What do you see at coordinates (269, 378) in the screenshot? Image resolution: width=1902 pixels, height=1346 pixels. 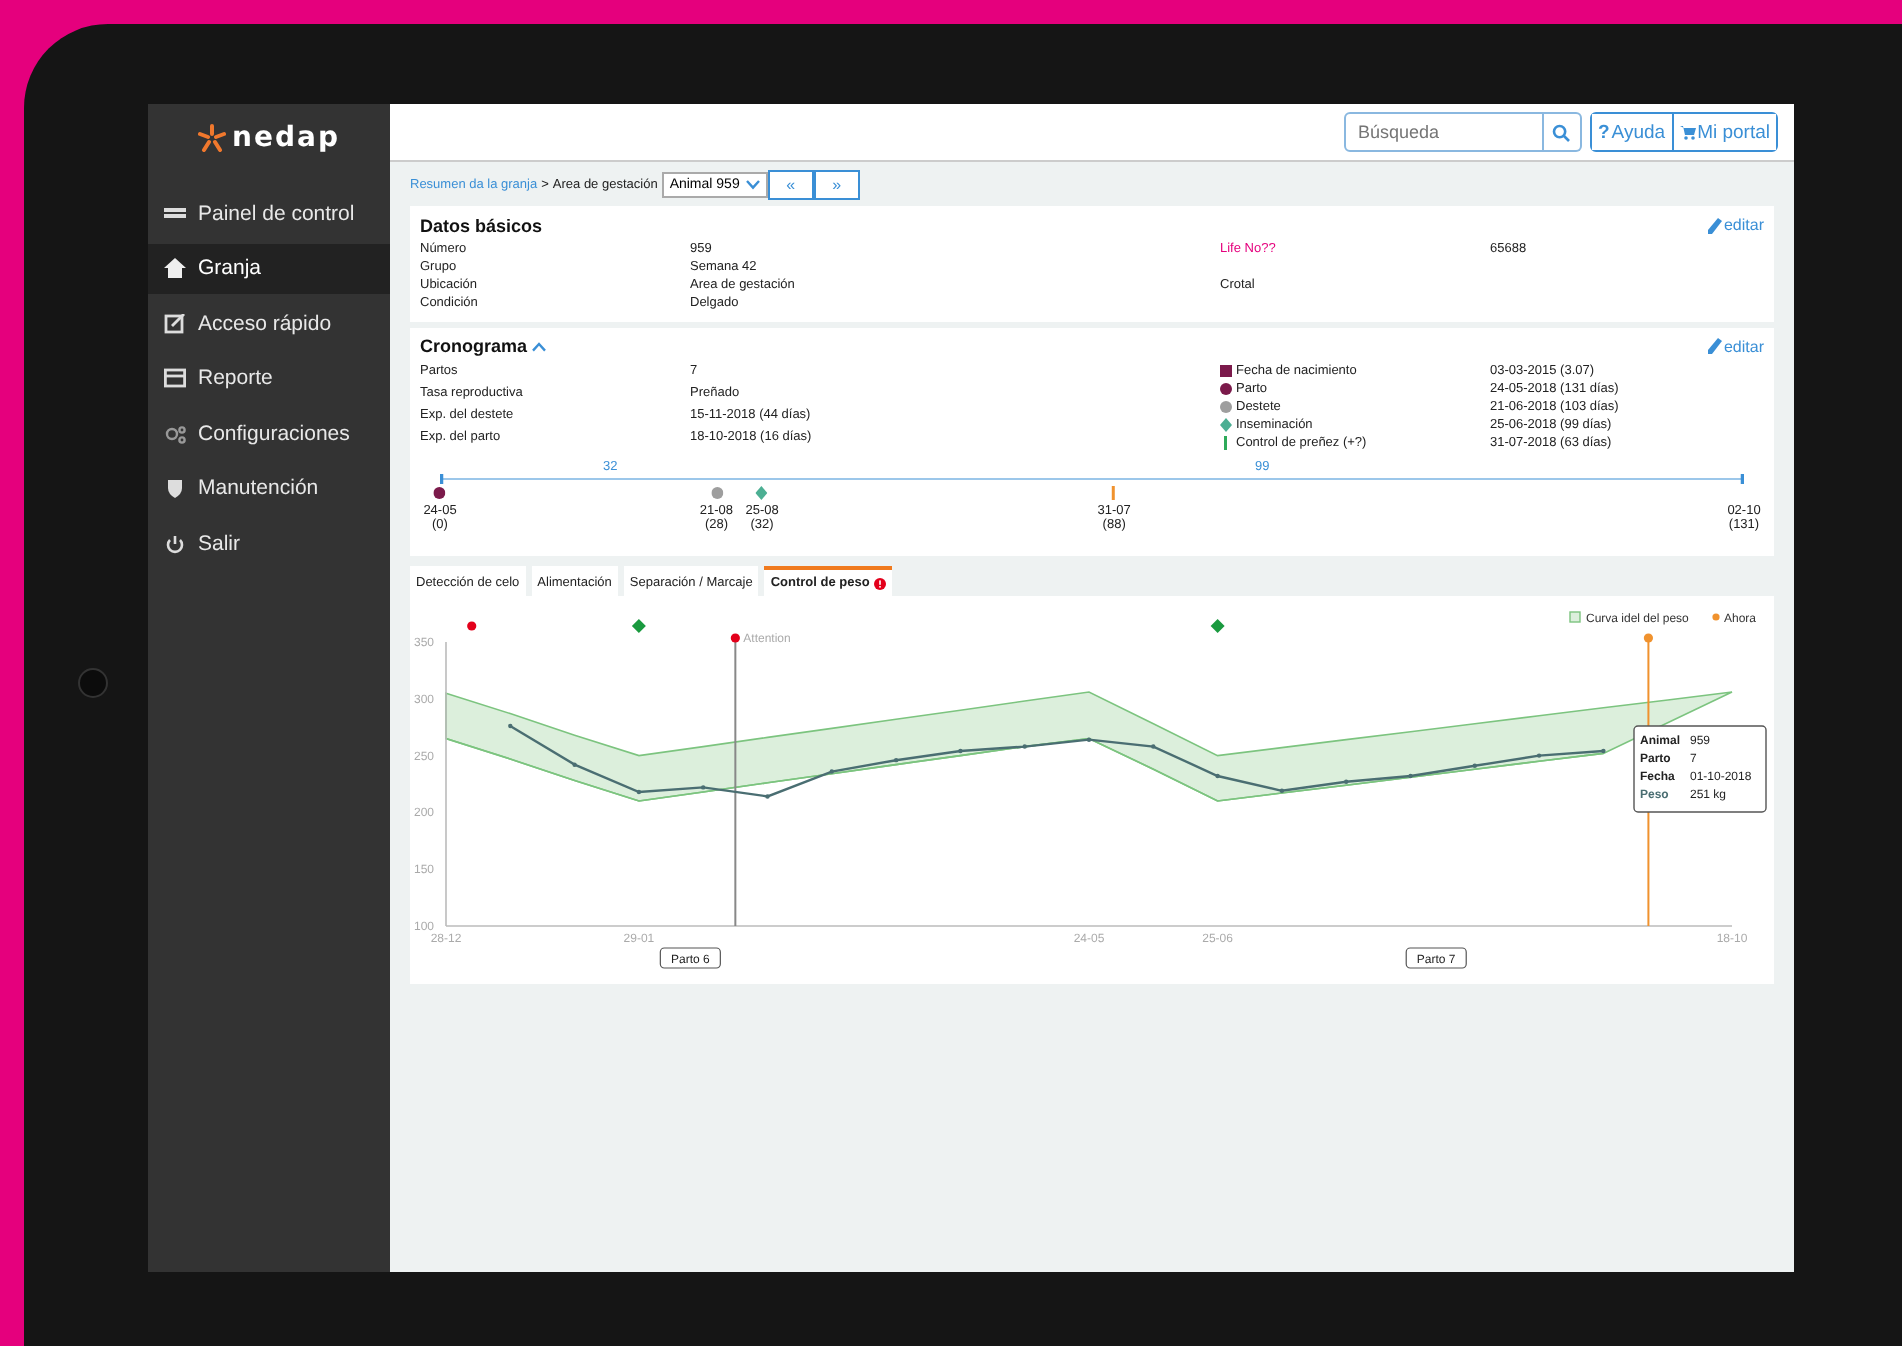 I see `sidebar-item: Reporte` at bounding box center [269, 378].